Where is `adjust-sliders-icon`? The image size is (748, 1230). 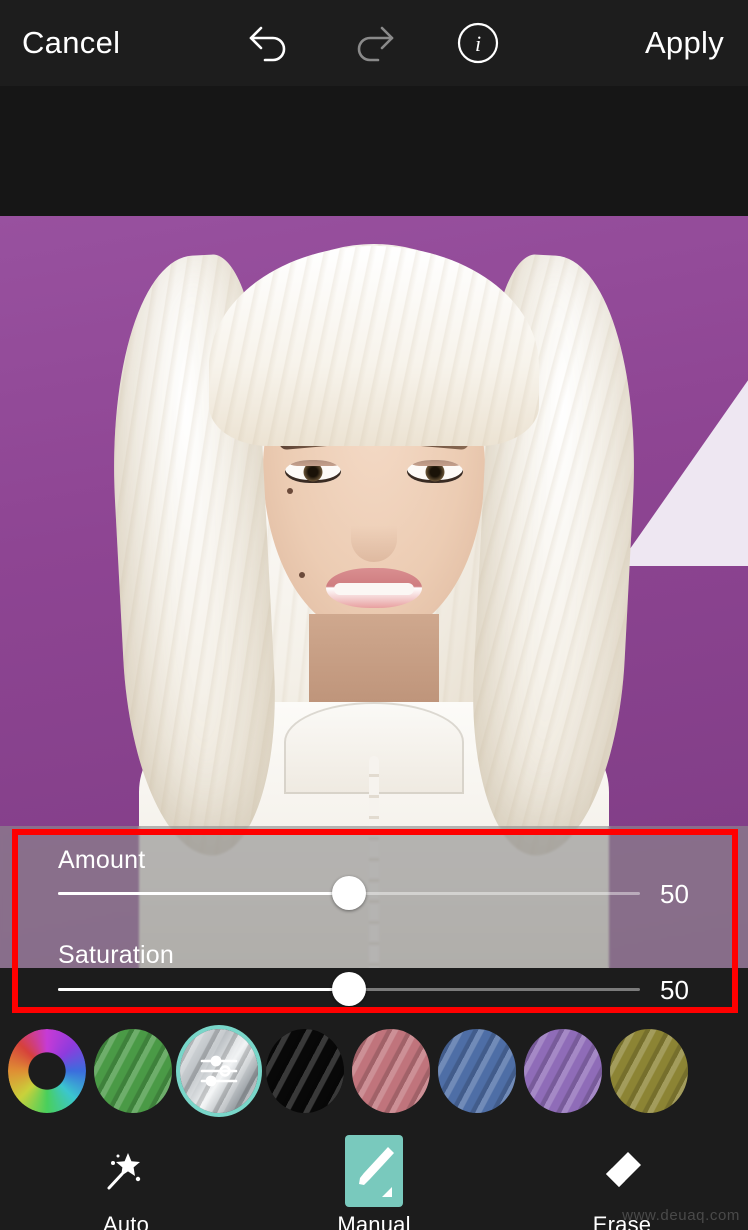
adjust-sliders-icon is located at coordinates (219, 1071).